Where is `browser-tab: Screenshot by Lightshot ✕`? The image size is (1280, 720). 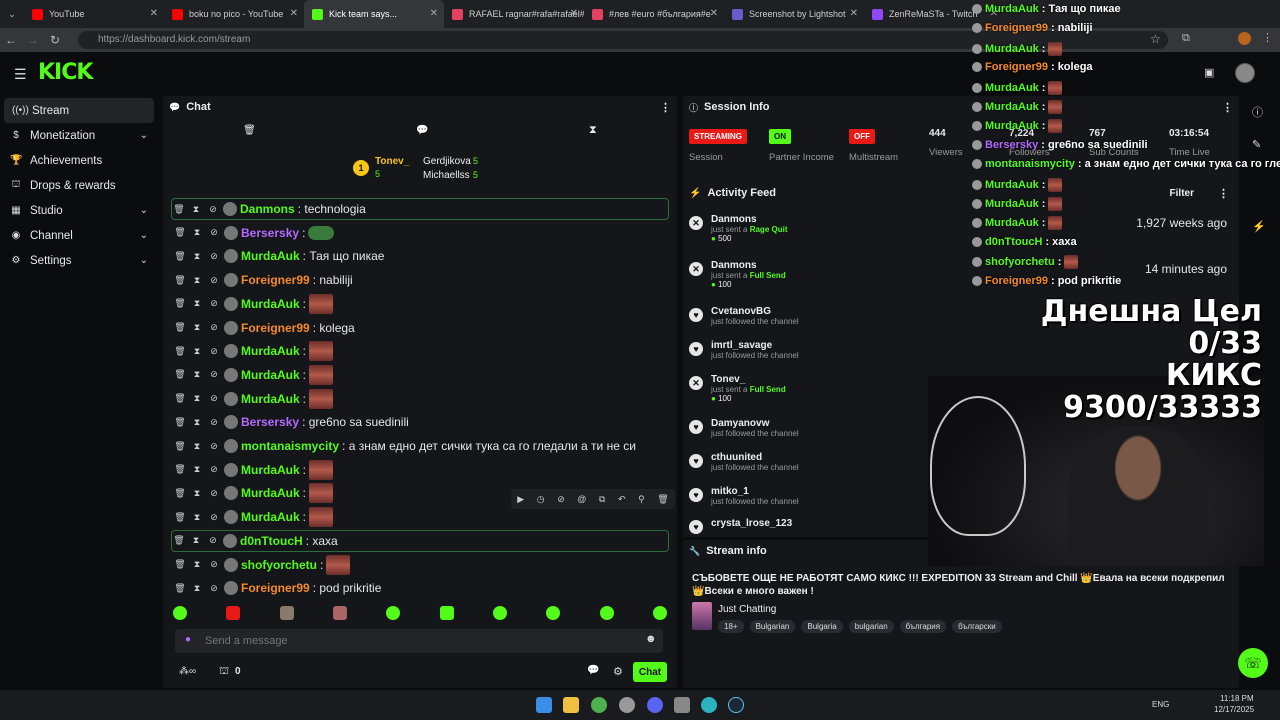 browser-tab: Screenshot by Lightshot ✕ is located at coordinates (794, 14).